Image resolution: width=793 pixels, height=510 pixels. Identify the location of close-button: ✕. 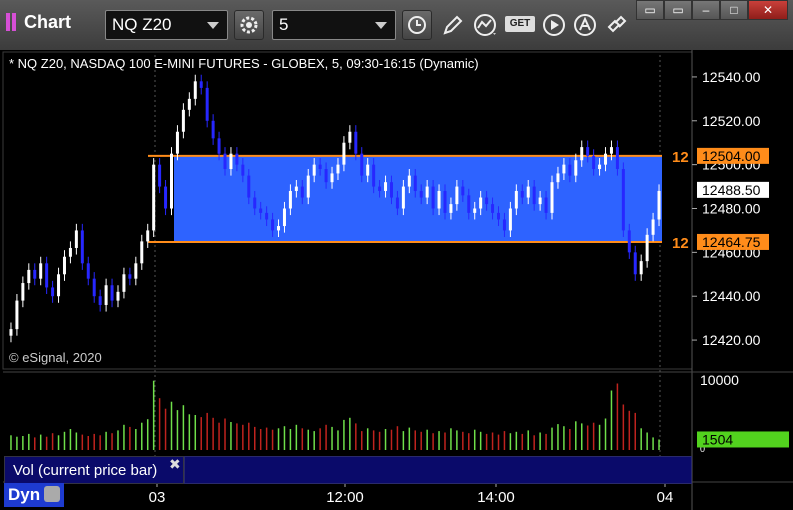
(768, 10).